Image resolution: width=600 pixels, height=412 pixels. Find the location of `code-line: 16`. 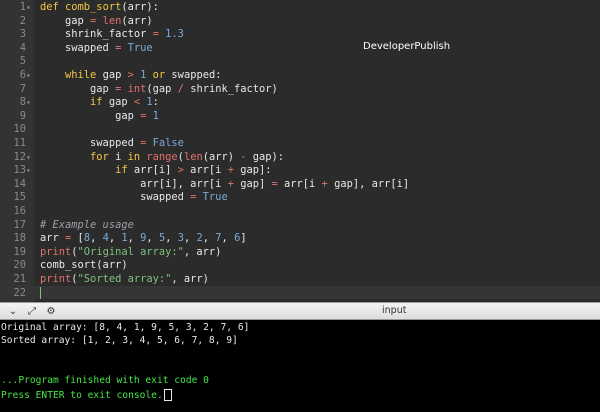

code-line: 16 is located at coordinates (20, 211).